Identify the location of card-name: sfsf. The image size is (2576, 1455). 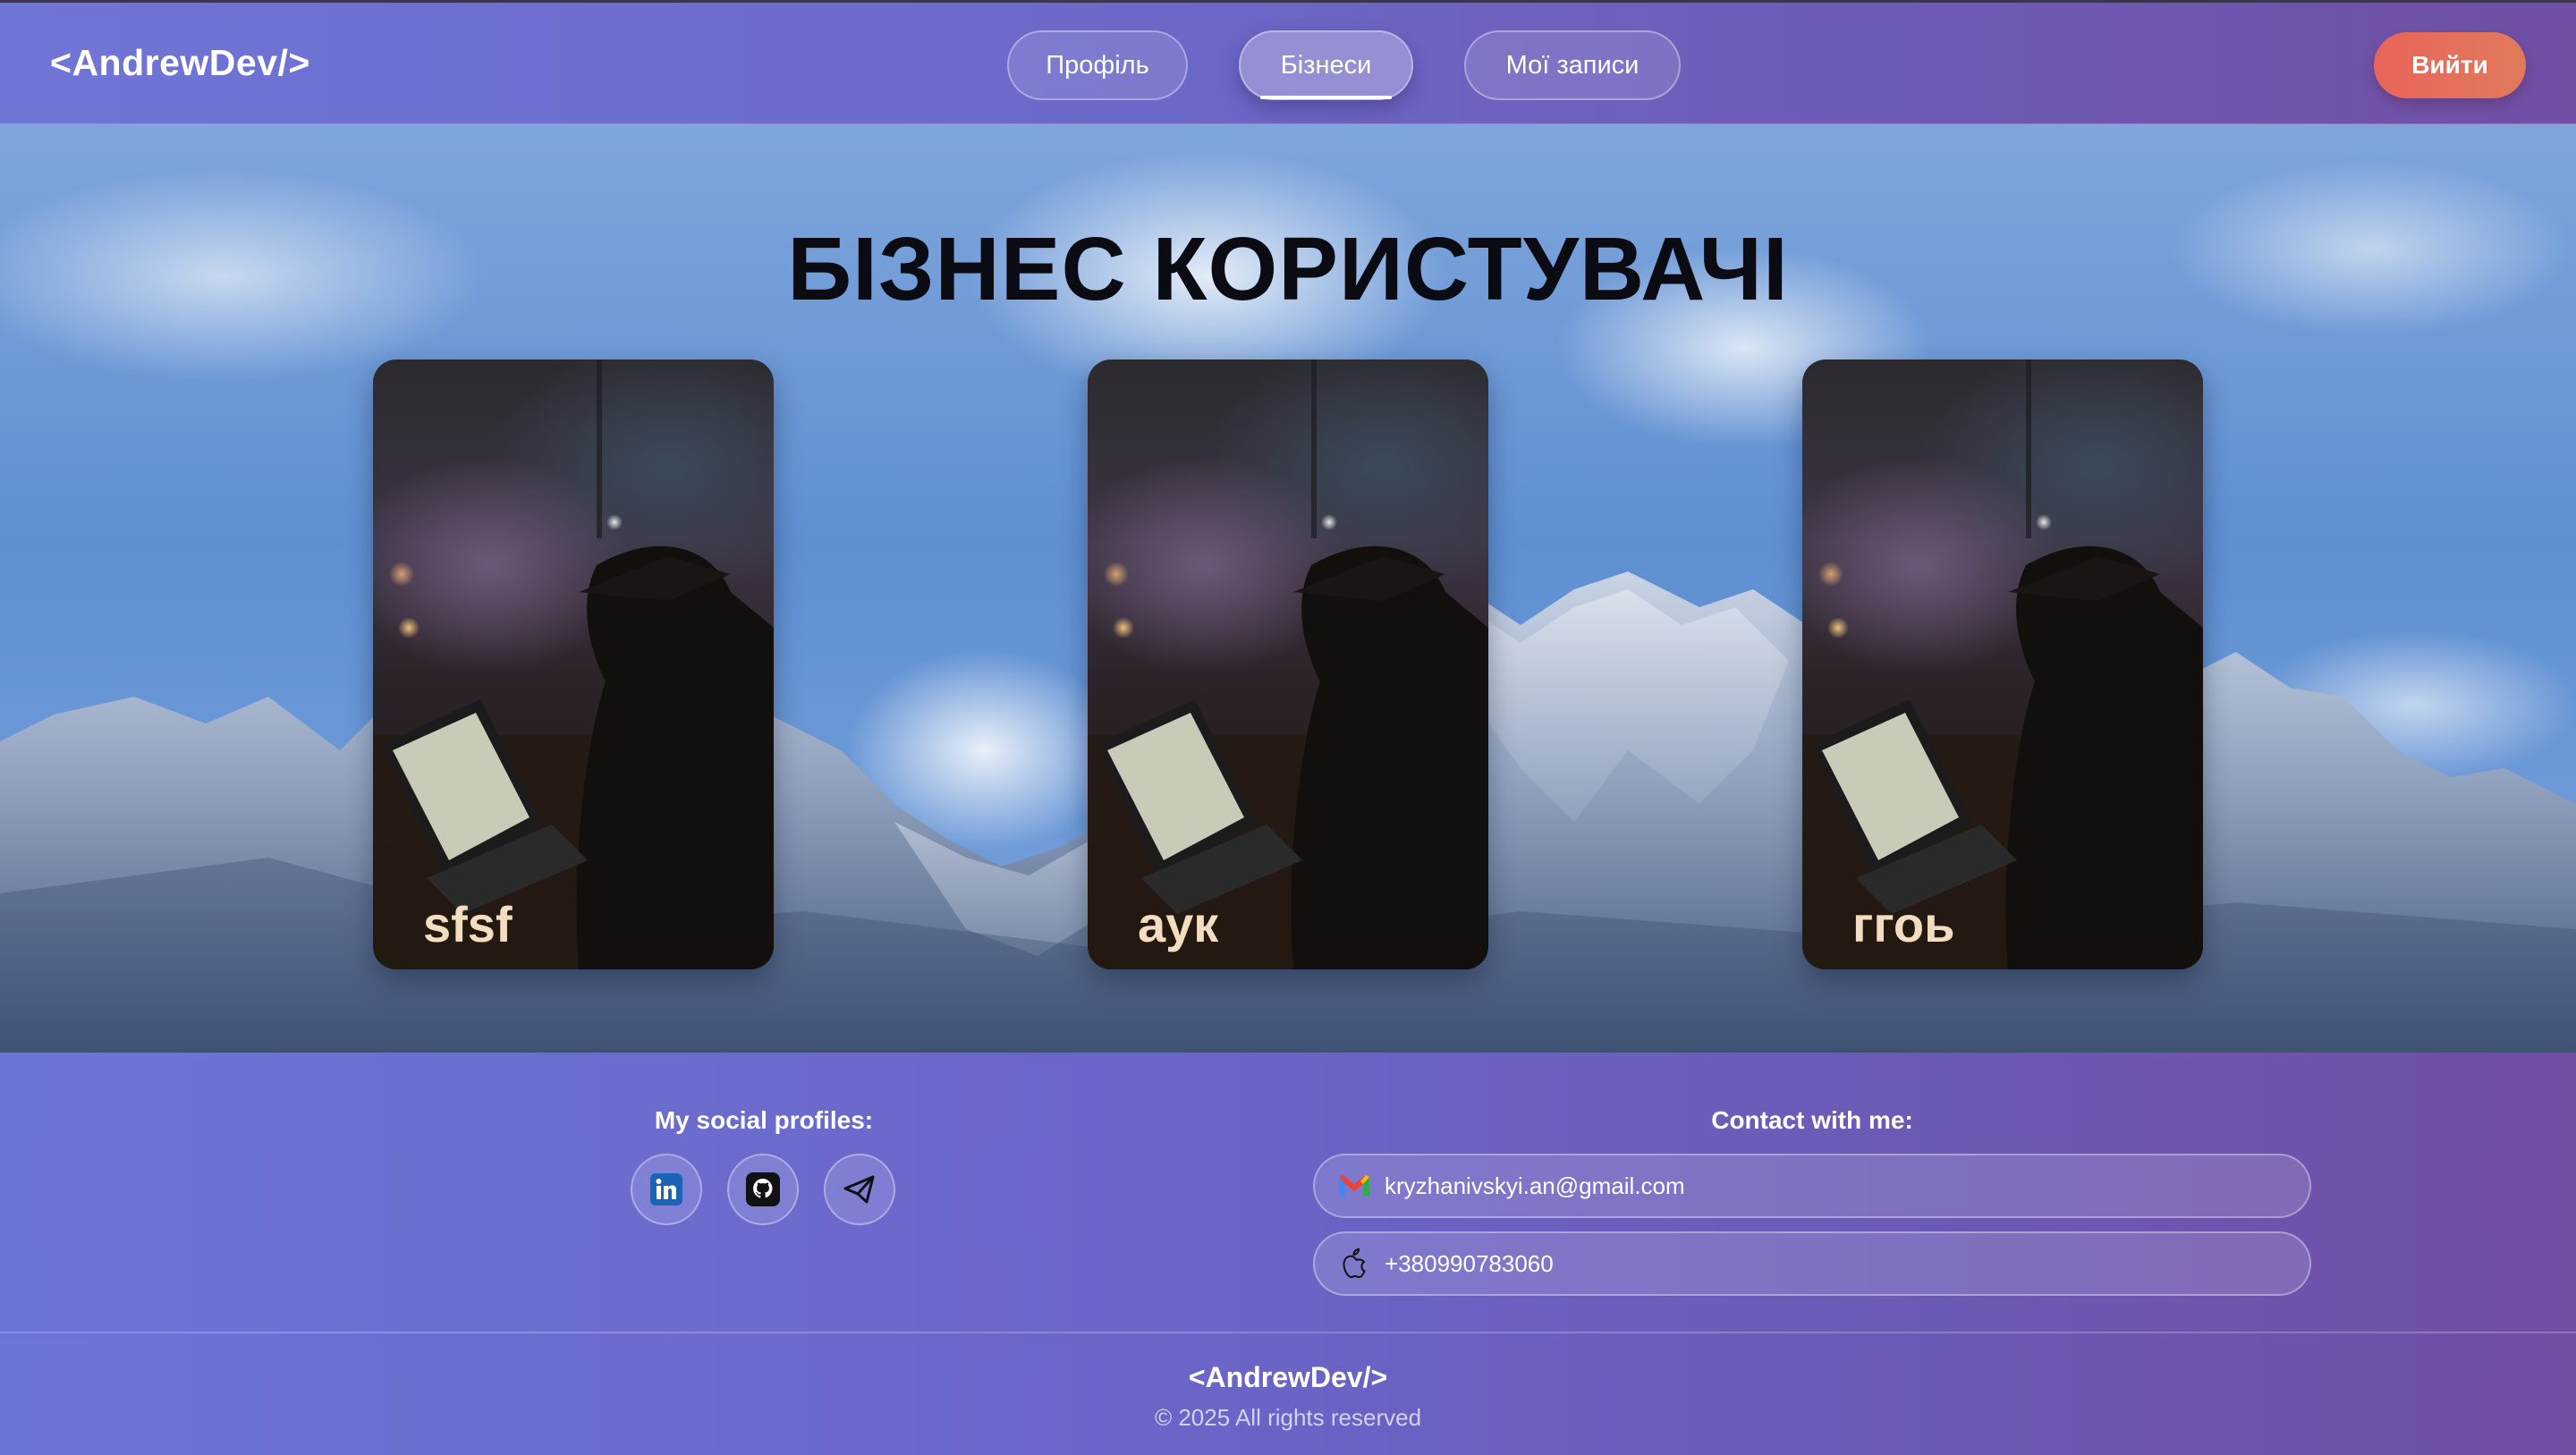
(468, 924).